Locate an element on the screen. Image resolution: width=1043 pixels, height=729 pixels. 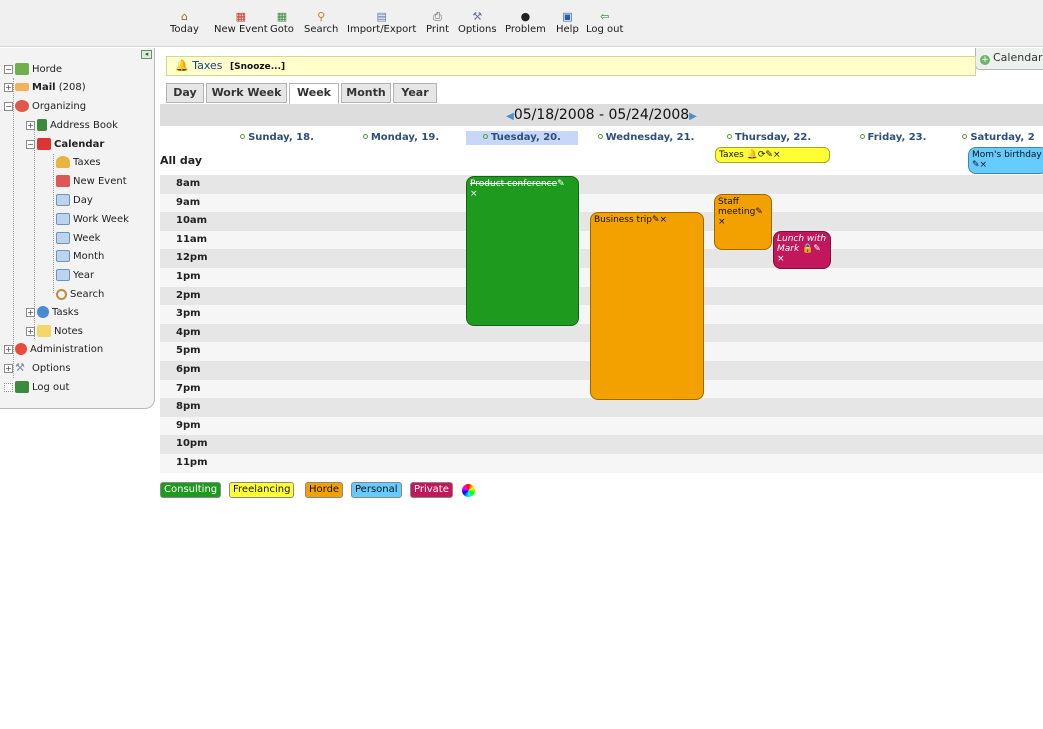
work-week-view-icon is located at coordinates (63, 219).